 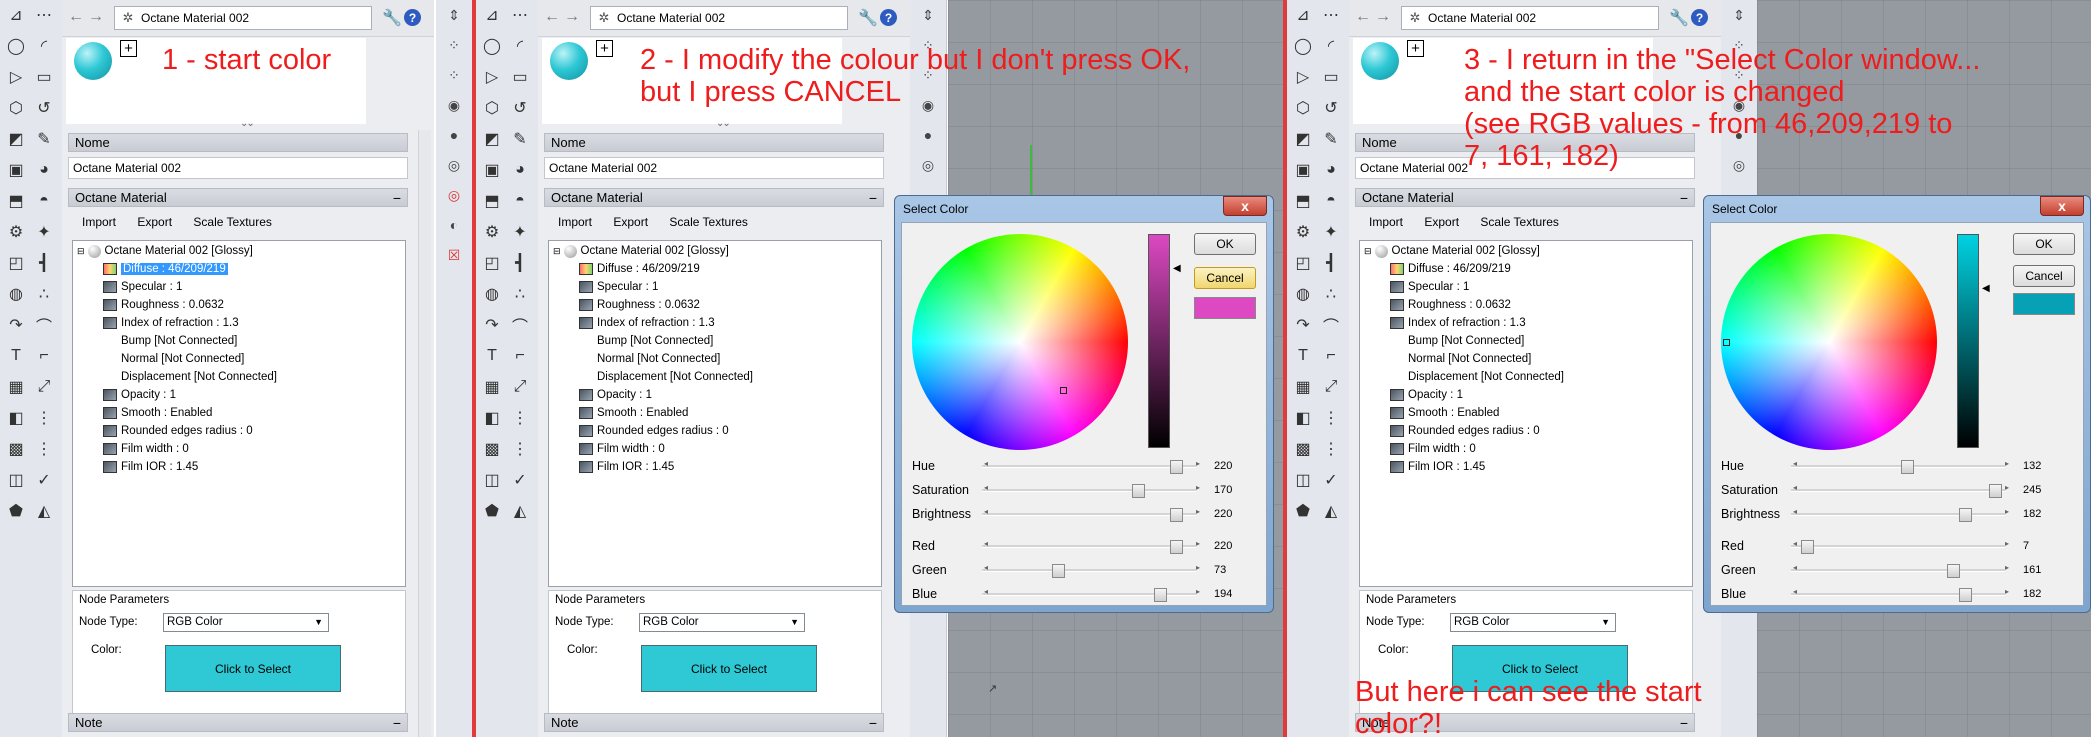 What do you see at coordinates (492, 449) in the screenshot?
I see `tool-button-icon: ▩` at bounding box center [492, 449].